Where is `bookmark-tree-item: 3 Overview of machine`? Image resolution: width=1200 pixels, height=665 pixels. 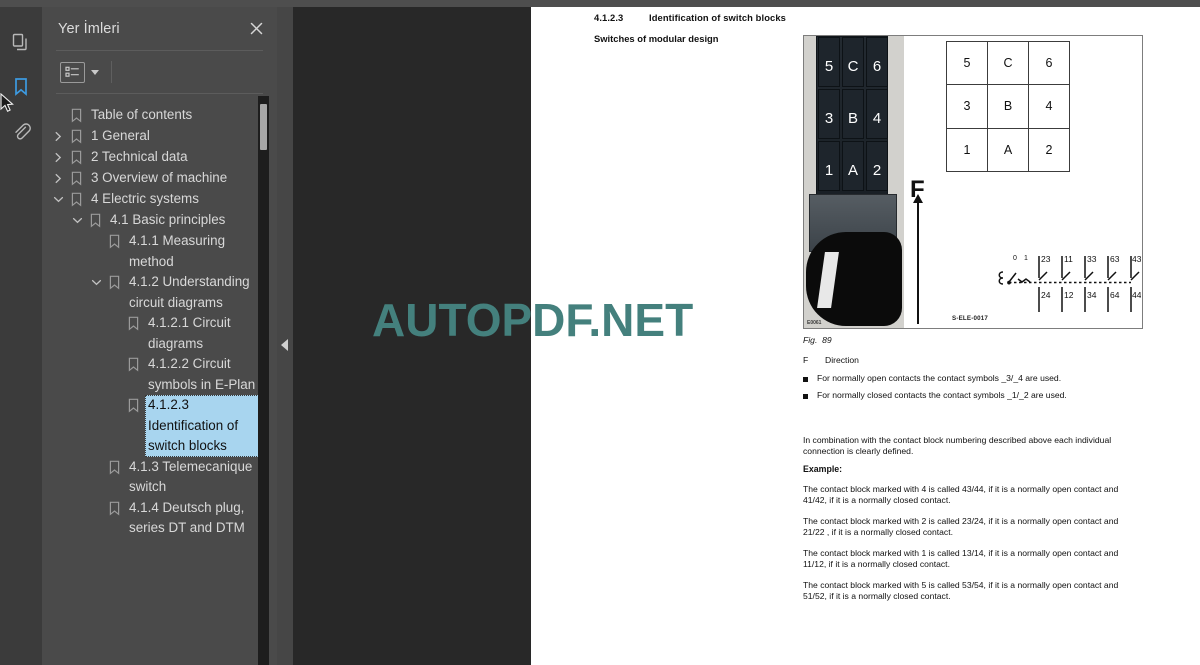 bookmark-tree-item: 3 Overview of machine is located at coordinates (159, 178).